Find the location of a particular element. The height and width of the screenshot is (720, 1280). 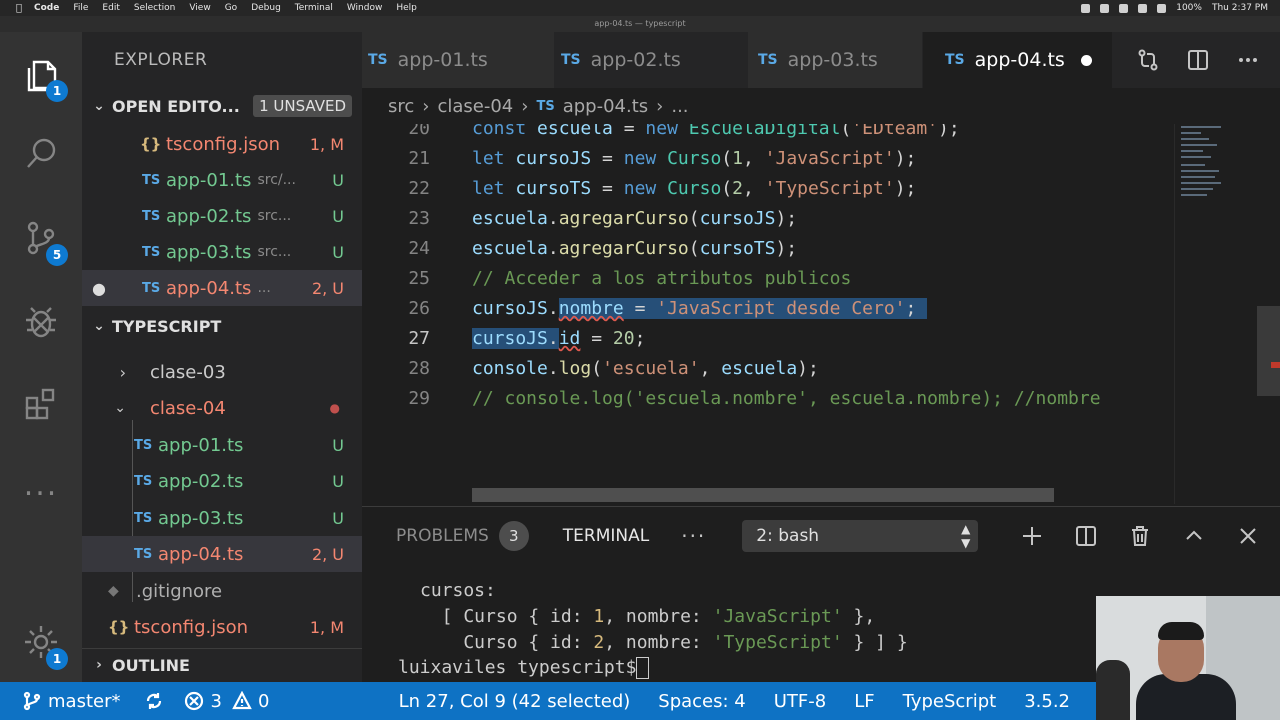

menu-debug: Debug is located at coordinates (266, 8).